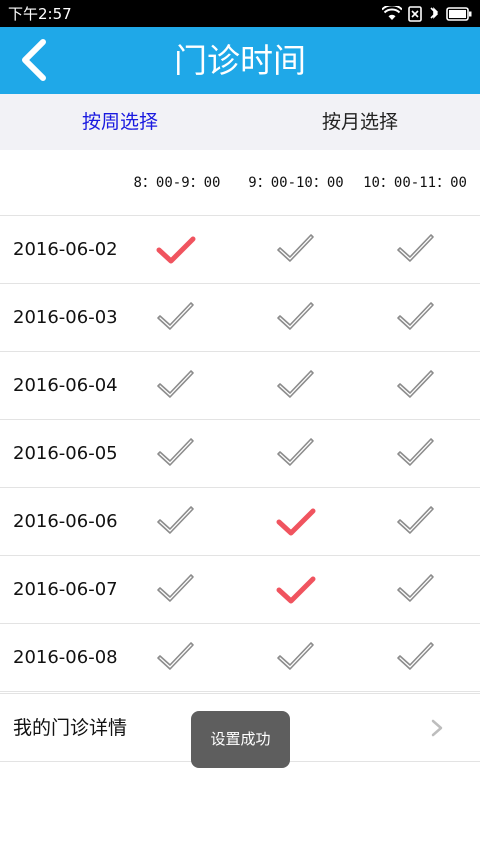 Image resolution: width=480 pixels, height=853 pixels. What do you see at coordinates (459, 13) in the screenshot?
I see `battery-icon` at bounding box center [459, 13].